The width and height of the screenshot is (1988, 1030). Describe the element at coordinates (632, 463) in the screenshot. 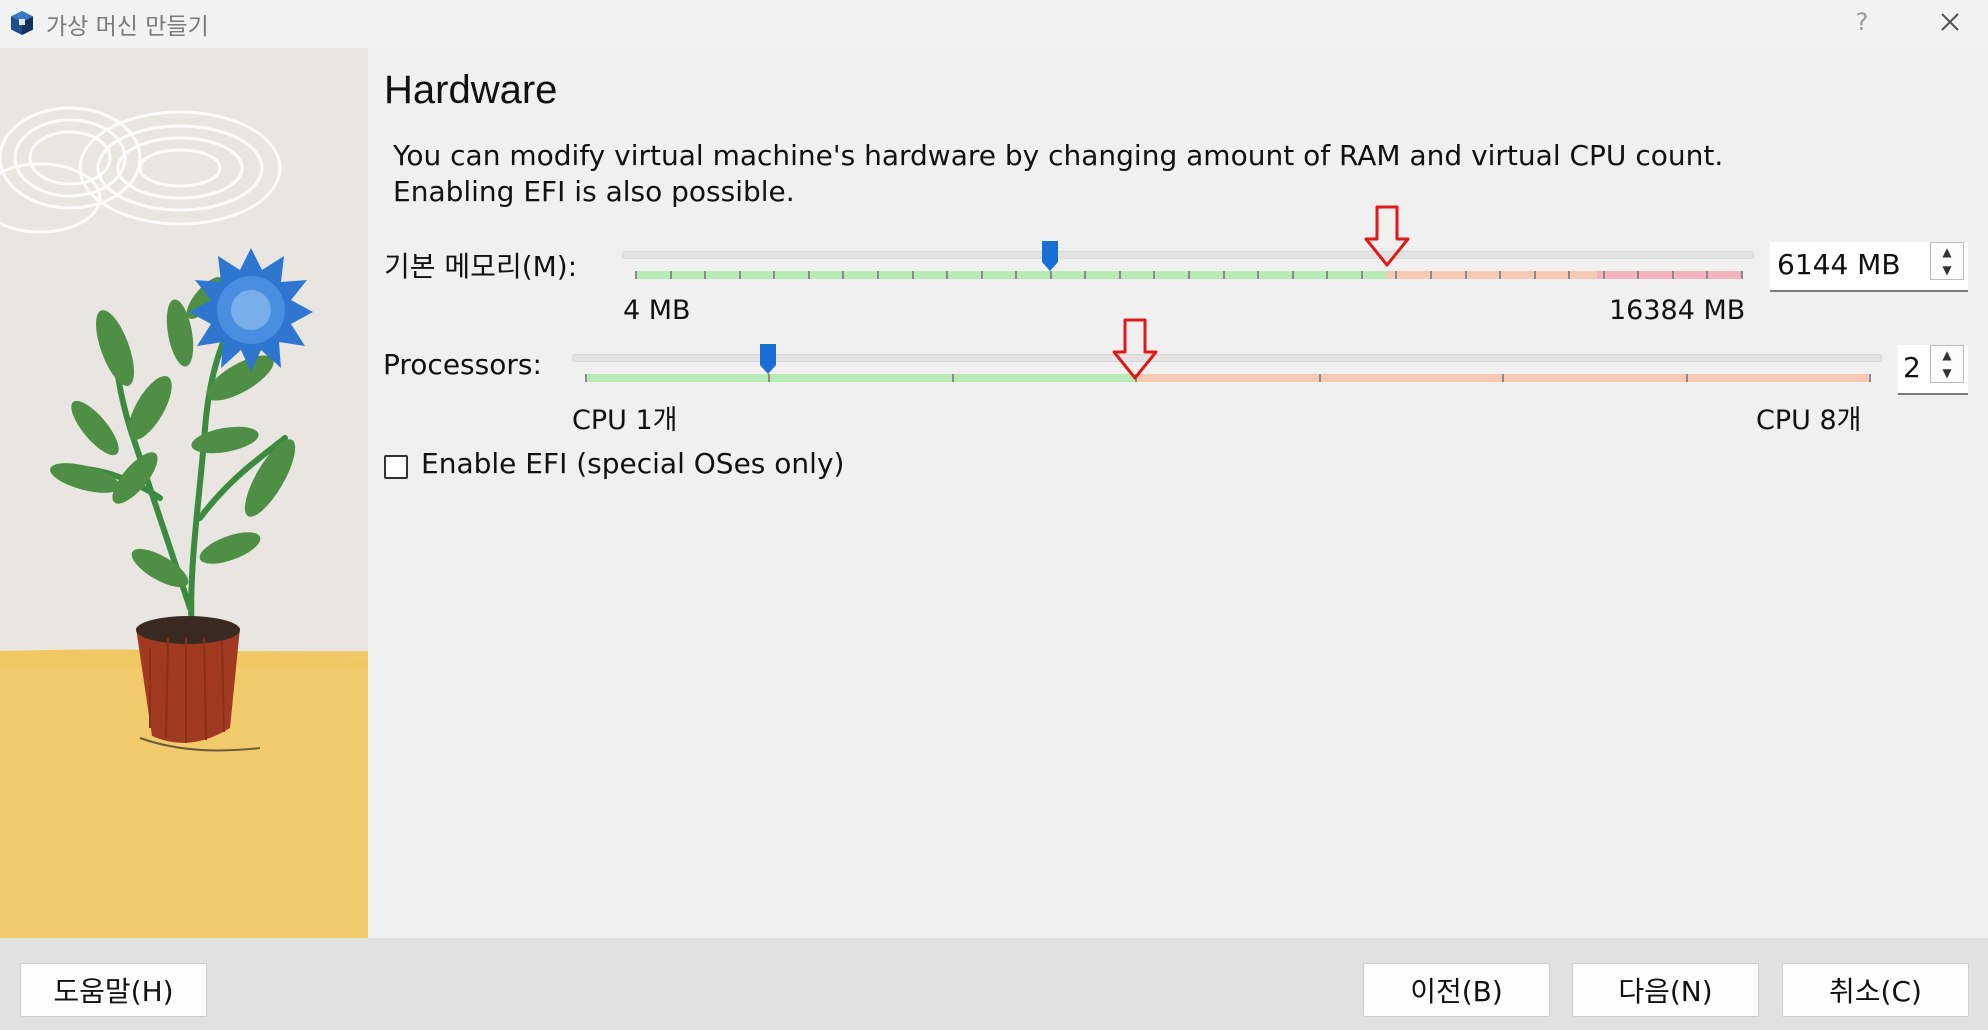

I see `efi-checkbox-label: Enable EFI (special OSes only)` at that location.